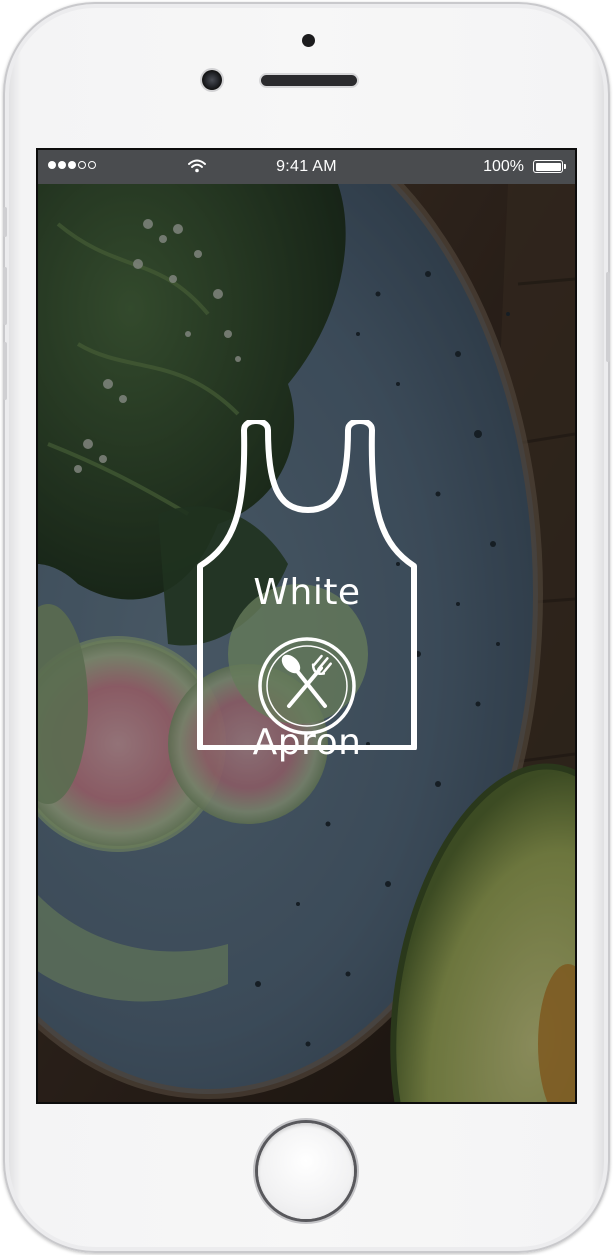 The width and height of the screenshot is (613, 1255). Describe the element at coordinates (309, 80) in the screenshot. I see `earpiece-speaker` at that location.